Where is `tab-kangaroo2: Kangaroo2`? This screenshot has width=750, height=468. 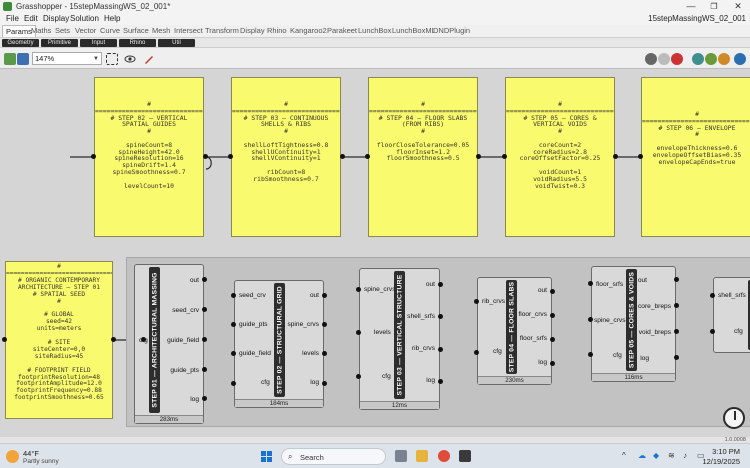 tab-kangaroo2: Kangaroo2 is located at coordinates (308, 30).